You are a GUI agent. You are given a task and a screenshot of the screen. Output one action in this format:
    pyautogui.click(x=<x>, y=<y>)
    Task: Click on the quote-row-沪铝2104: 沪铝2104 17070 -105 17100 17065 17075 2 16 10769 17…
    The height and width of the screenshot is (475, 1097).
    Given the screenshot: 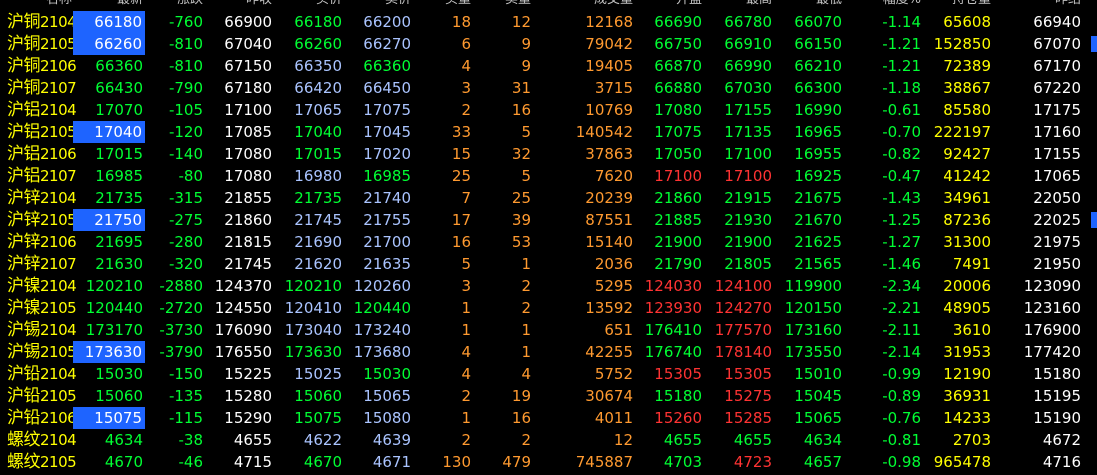 What is the action you would take?
    pyautogui.click(x=548, y=110)
    